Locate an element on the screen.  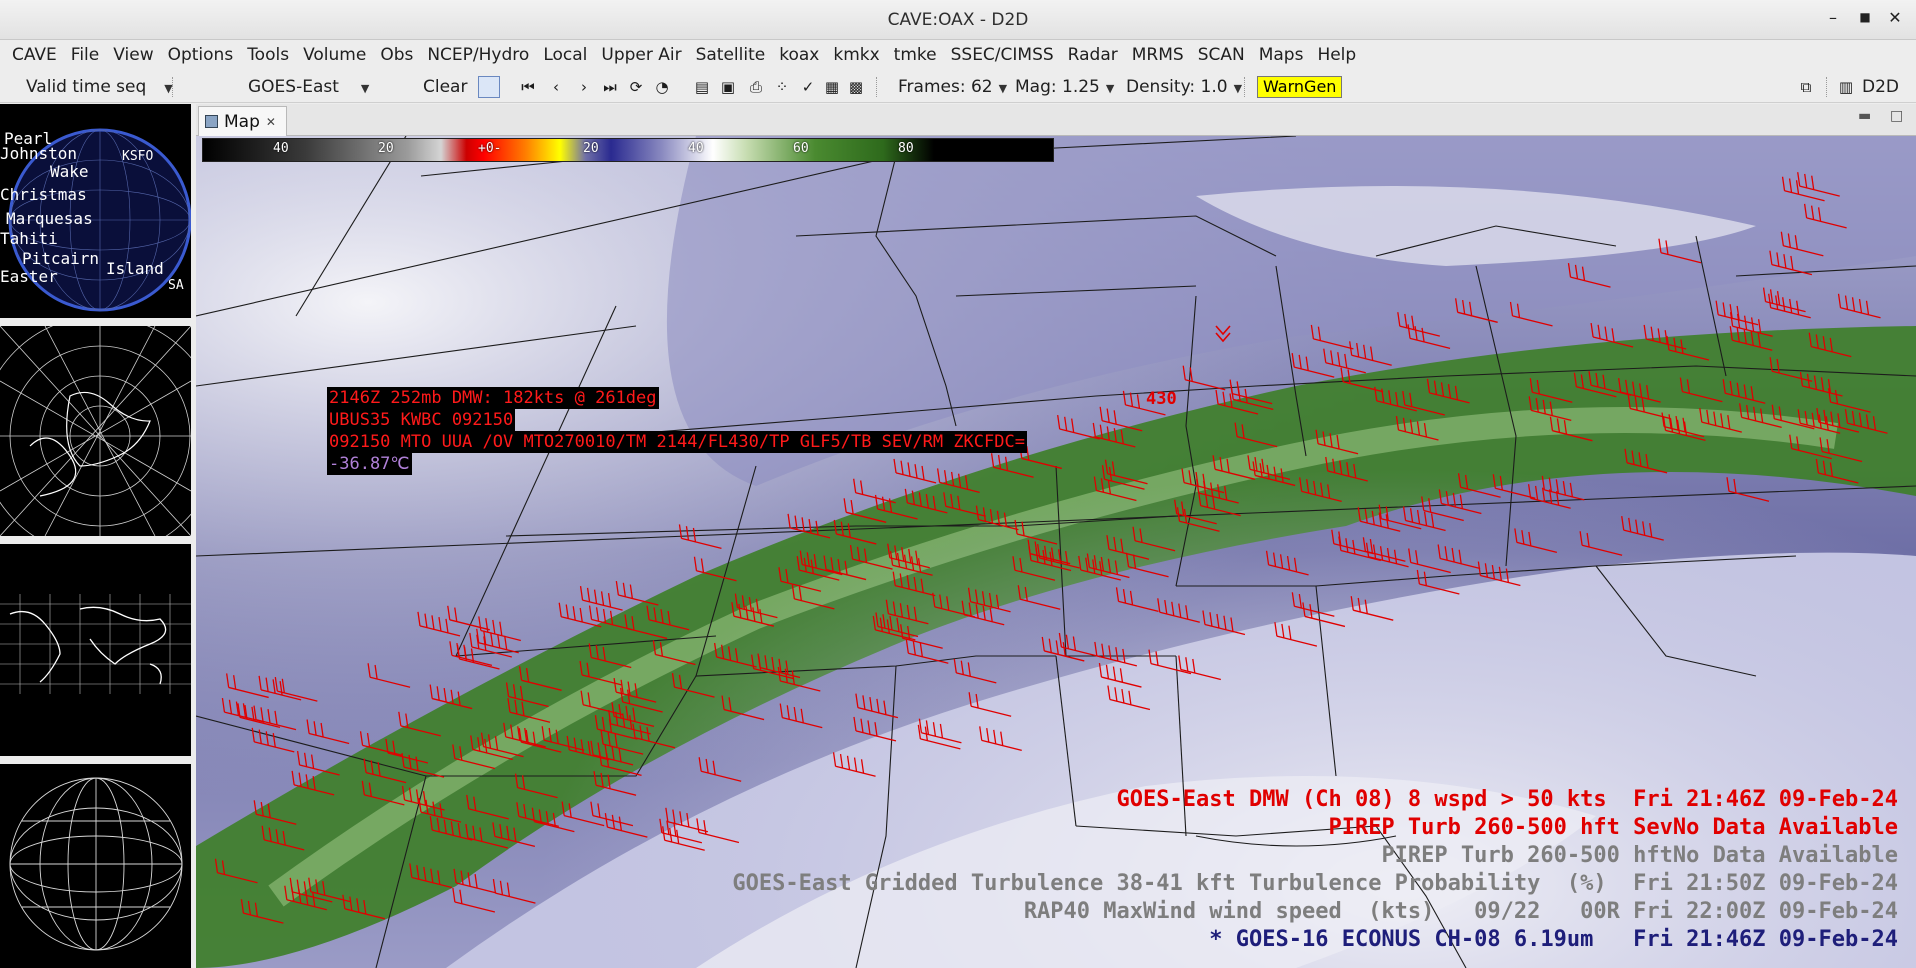
tab-map: Map ✕ is located at coordinates (242, 121).